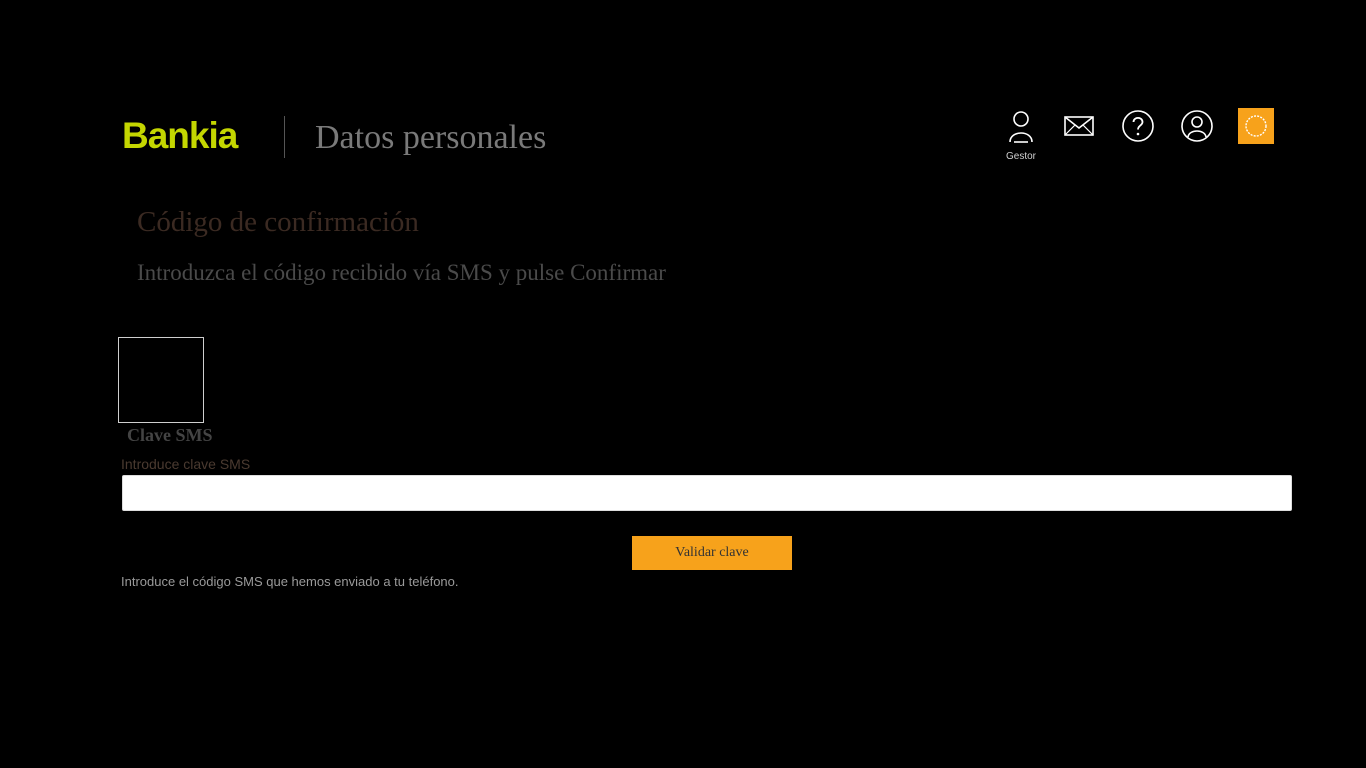  I want to click on mail-icon, so click(1079, 126).